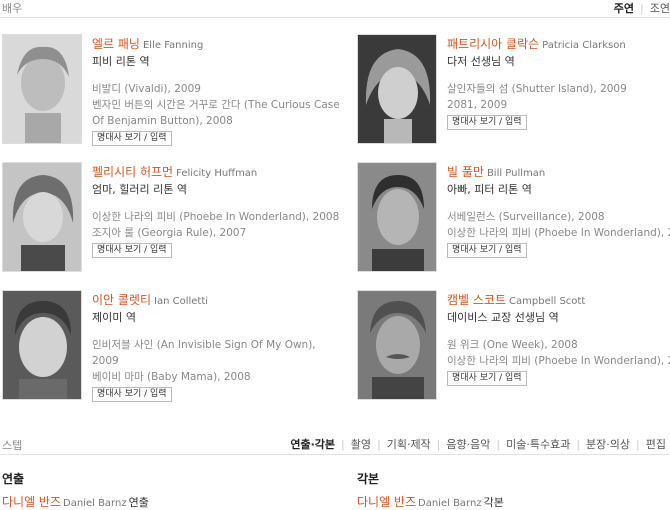 This screenshot has height=510, width=670. Describe the element at coordinates (409, 444) in the screenshot. I see `tab-production: 기획·제작` at that location.